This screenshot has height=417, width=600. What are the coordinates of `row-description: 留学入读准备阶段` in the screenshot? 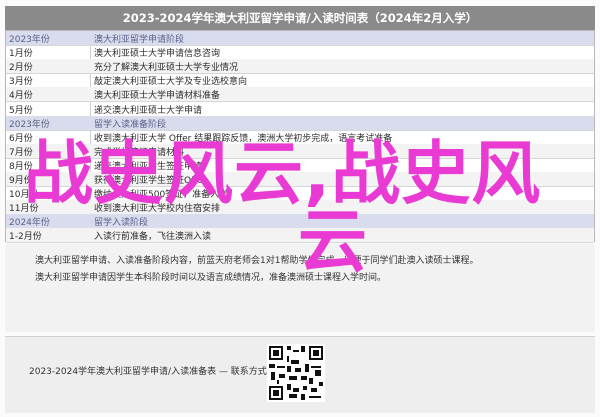 It's located at (130, 124).